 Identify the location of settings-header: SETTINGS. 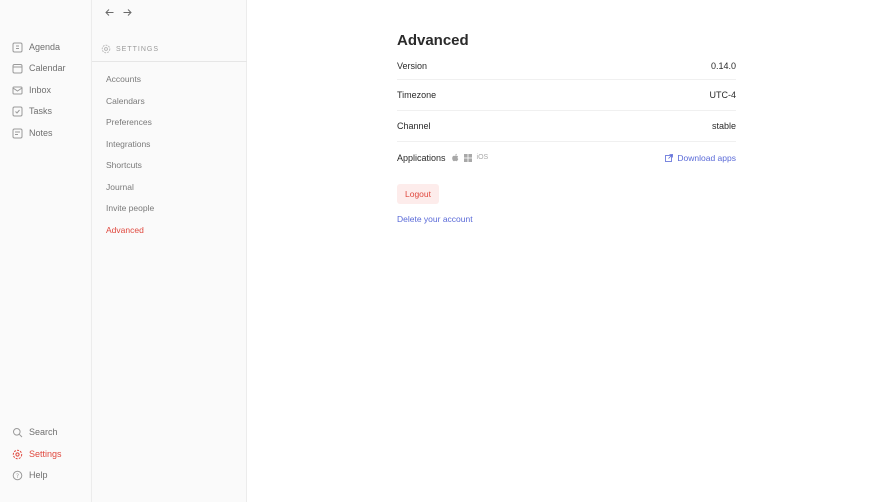
(130, 49).